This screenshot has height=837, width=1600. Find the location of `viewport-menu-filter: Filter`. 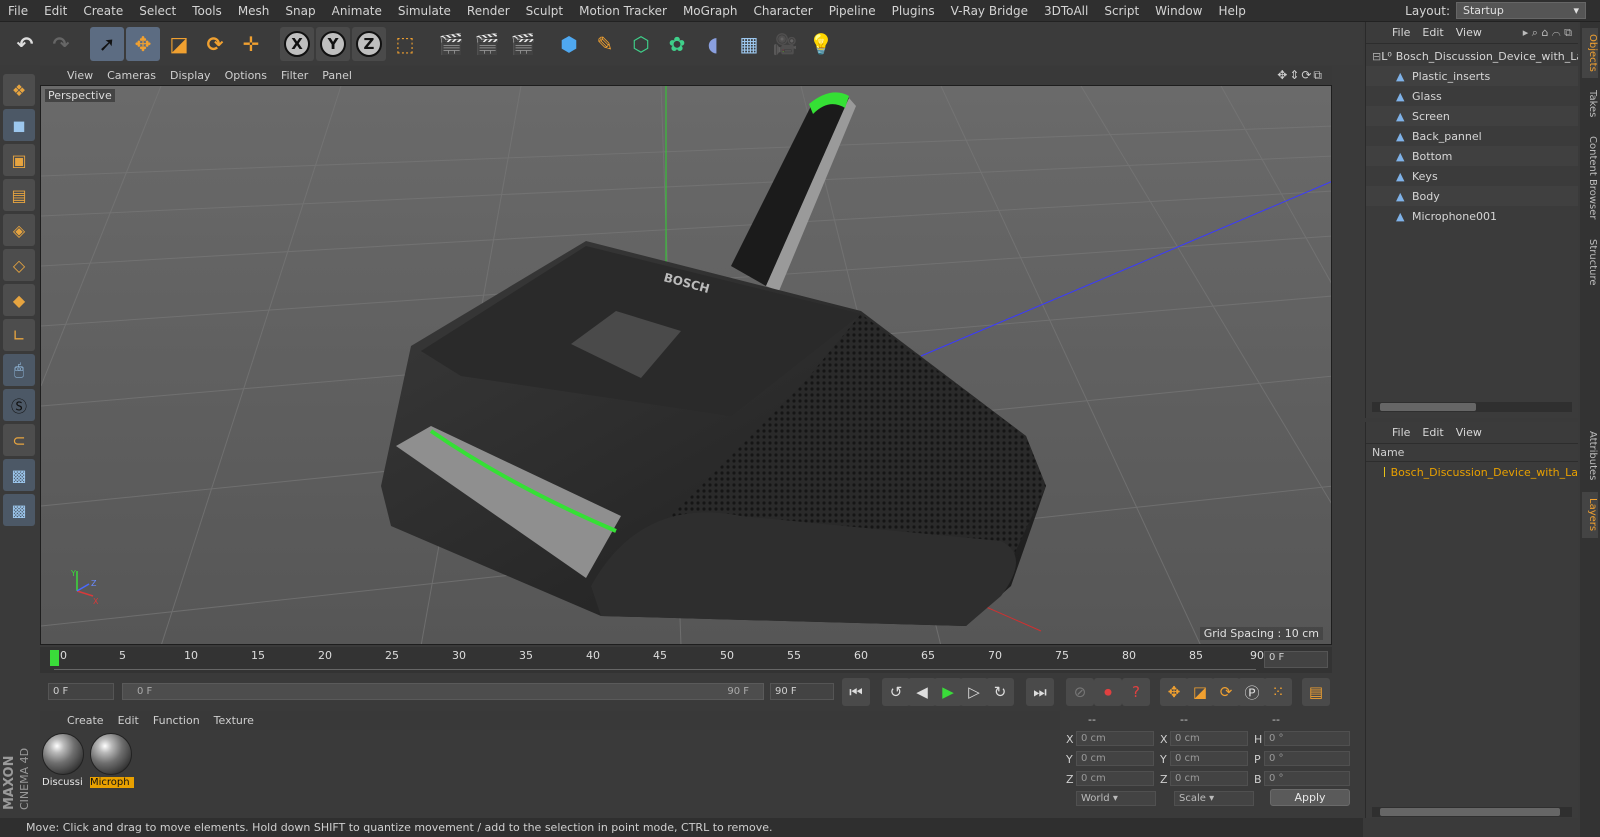

viewport-menu-filter: Filter is located at coordinates (294, 75).